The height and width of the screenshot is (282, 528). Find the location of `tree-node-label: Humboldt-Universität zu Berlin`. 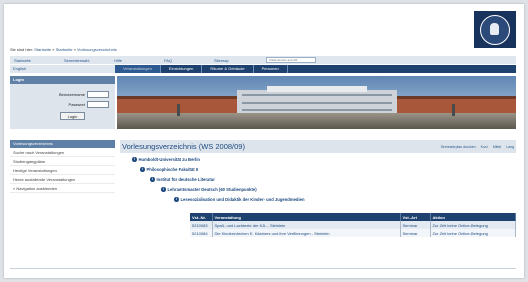

tree-node-label: Humboldt-Universität zu Berlin is located at coordinates (169, 159).